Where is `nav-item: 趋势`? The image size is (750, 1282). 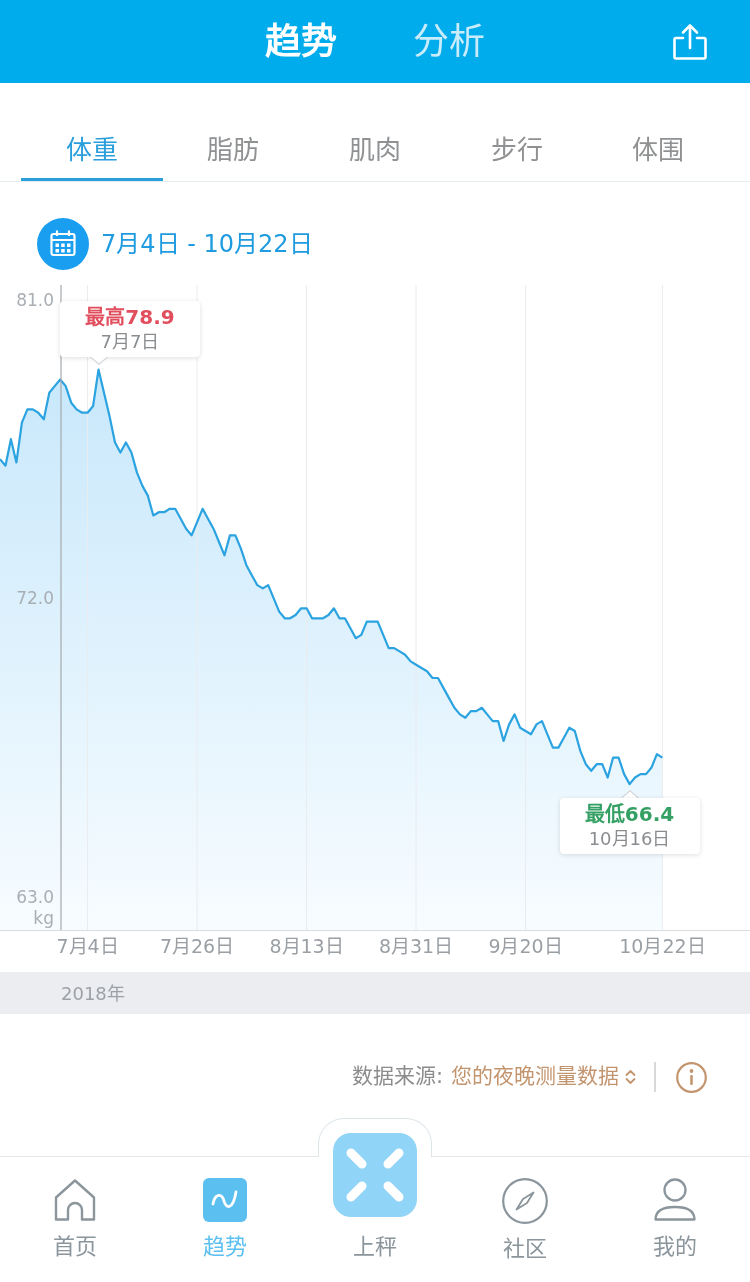 nav-item: 趋势 is located at coordinates (225, 1219).